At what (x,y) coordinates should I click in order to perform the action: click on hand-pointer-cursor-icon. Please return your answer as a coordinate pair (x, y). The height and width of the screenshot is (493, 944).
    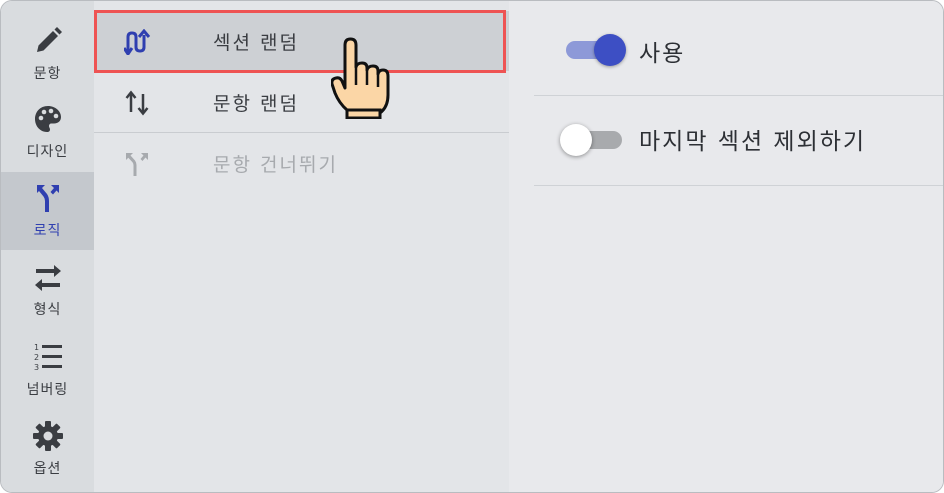
    Looking at the image, I should click on (360, 78).